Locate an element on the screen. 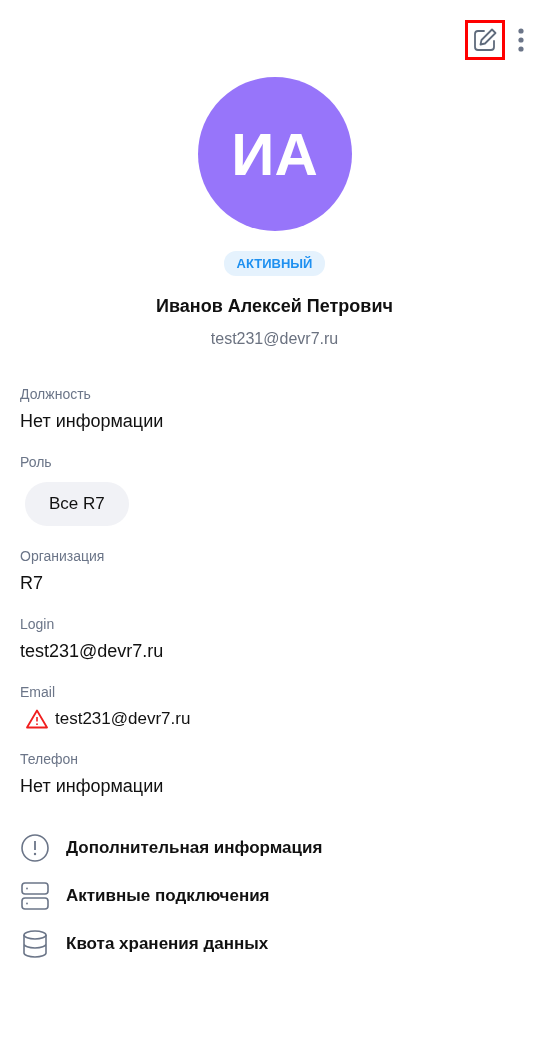 The width and height of the screenshot is (549, 1039). field-label: Login is located at coordinates (37, 624).